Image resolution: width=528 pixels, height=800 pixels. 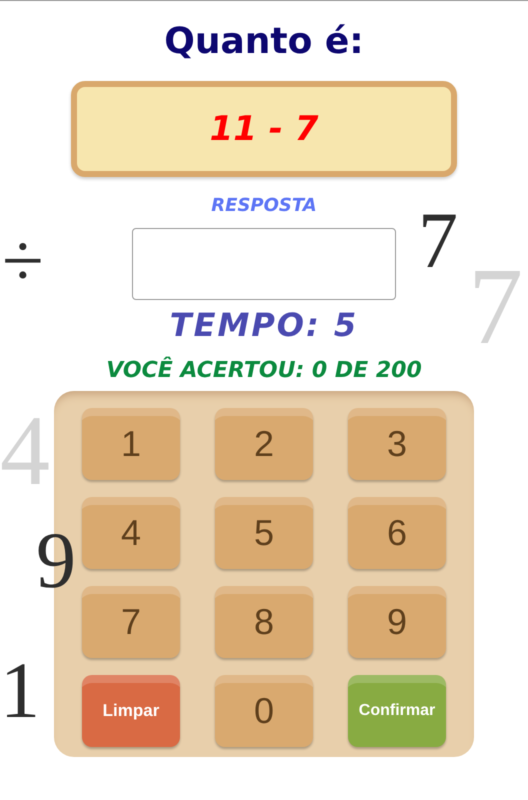 I want to click on digit-key: 1, so click(x=131, y=444).